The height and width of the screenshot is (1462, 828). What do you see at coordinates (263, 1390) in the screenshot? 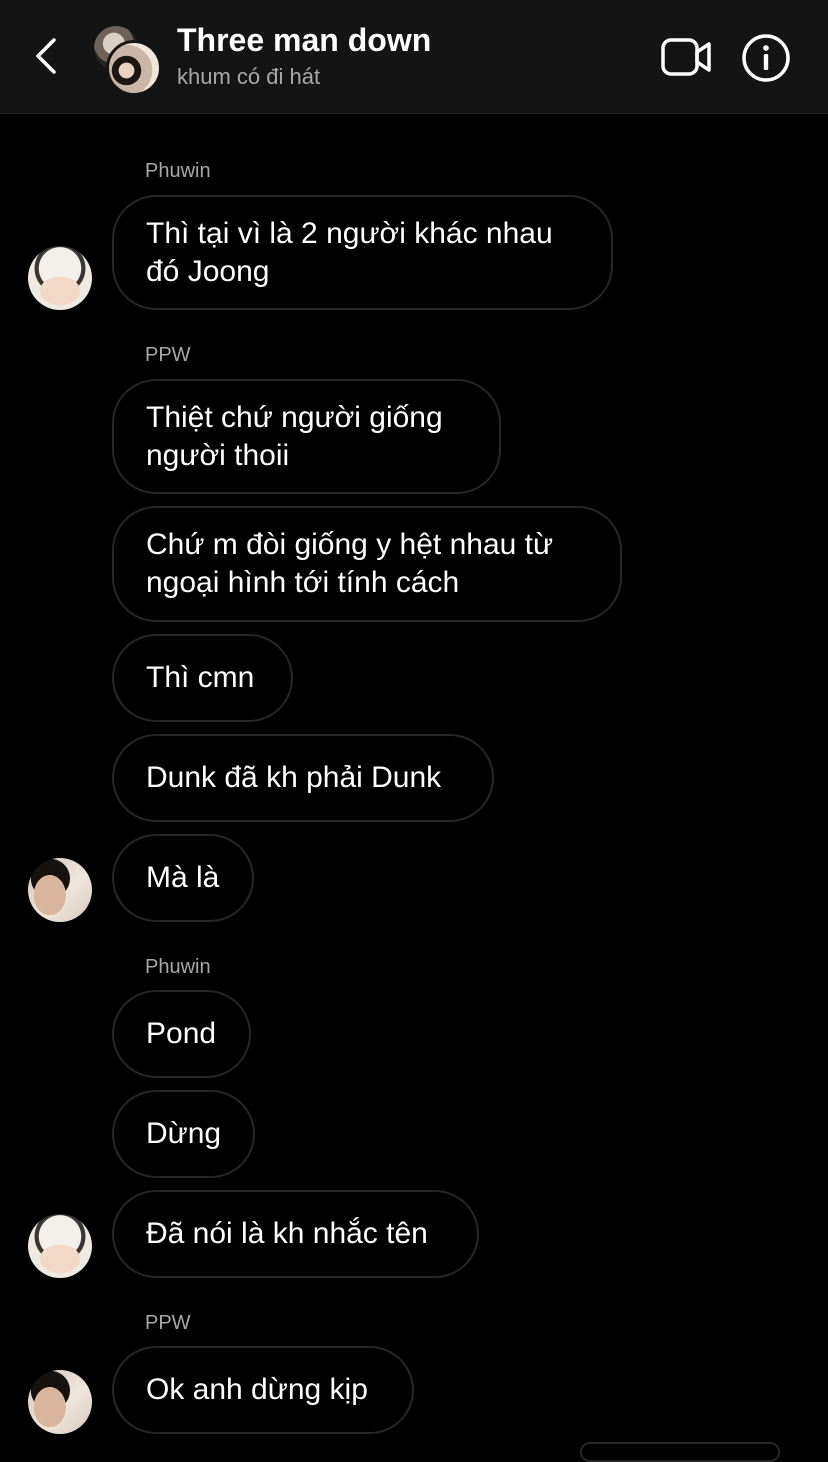
I see `message-bubble: Ok anh dừng kịp` at bounding box center [263, 1390].